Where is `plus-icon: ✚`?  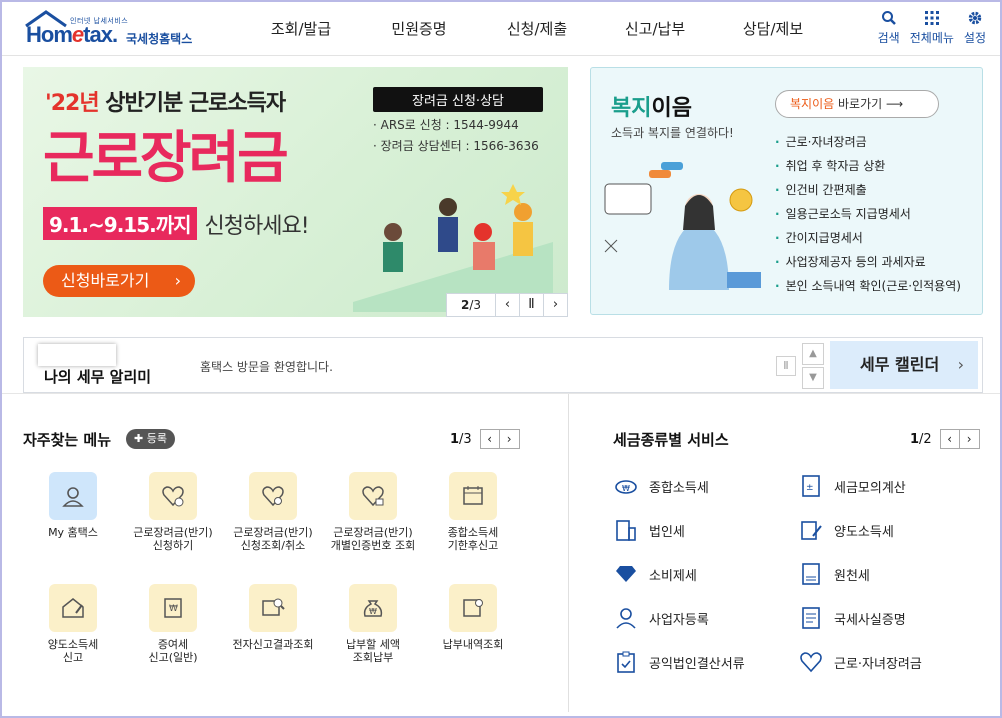
plus-icon: ✚ is located at coordinates (140, 438).